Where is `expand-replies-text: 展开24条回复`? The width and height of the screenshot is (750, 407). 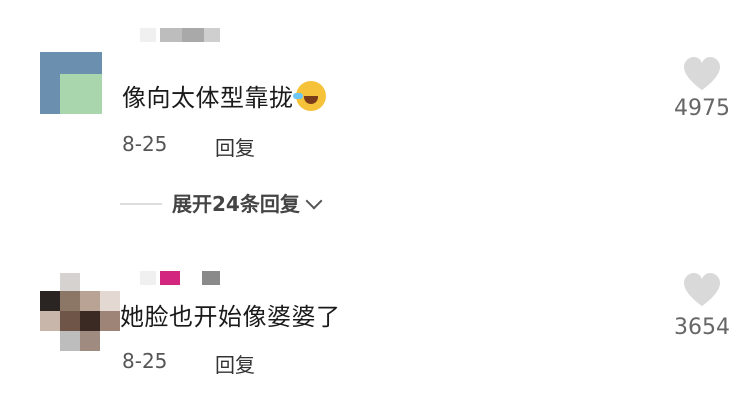
expand-replies-text: 展开24条回复 is located at coordinates (236, 204).